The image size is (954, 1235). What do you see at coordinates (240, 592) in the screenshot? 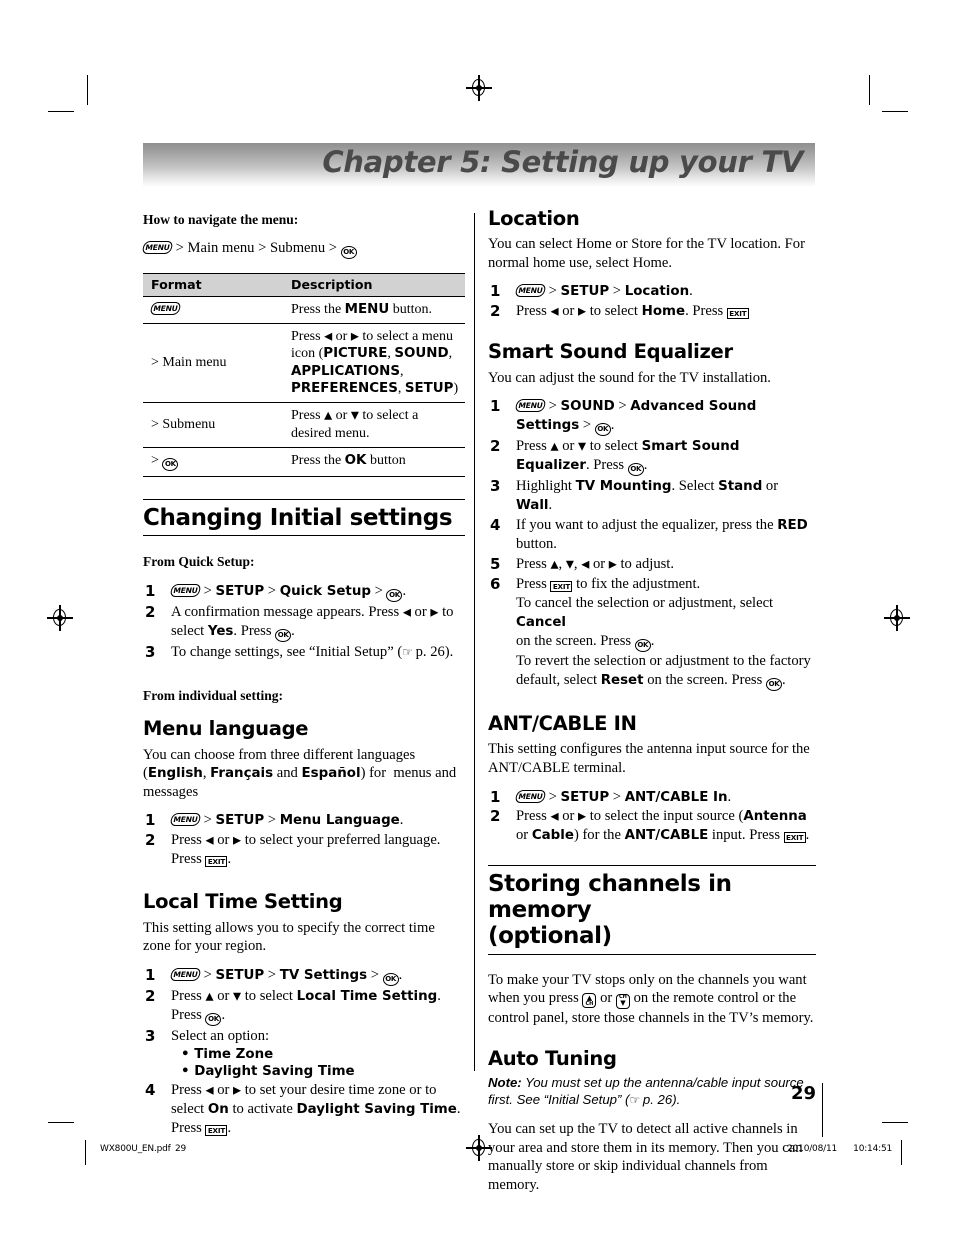
I see `setup-label: SETUP` at bounding box center [240, 592].